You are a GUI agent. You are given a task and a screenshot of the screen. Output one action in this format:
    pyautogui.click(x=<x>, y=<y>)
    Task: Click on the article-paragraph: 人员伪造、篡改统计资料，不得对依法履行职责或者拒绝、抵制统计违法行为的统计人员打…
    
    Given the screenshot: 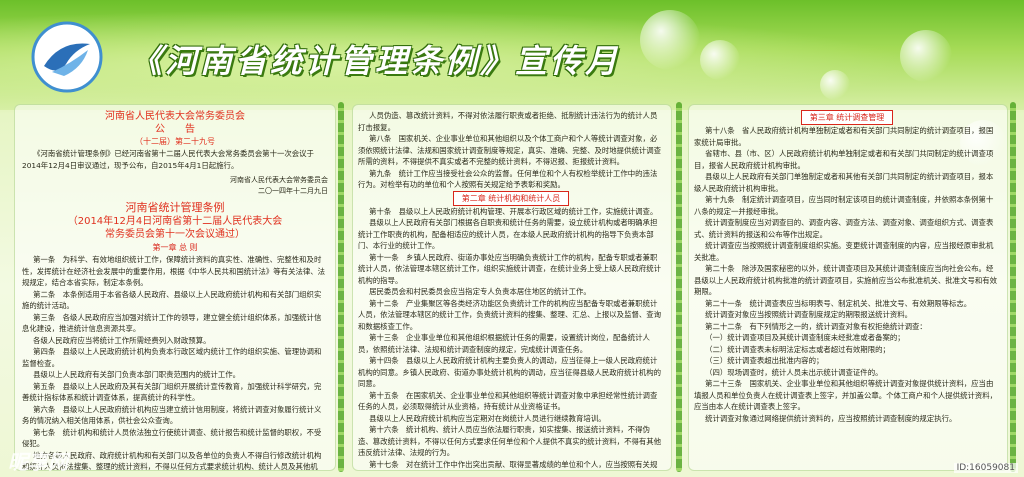 What is the action you would take?
    pyautogui.click(x=508, y=121)
    